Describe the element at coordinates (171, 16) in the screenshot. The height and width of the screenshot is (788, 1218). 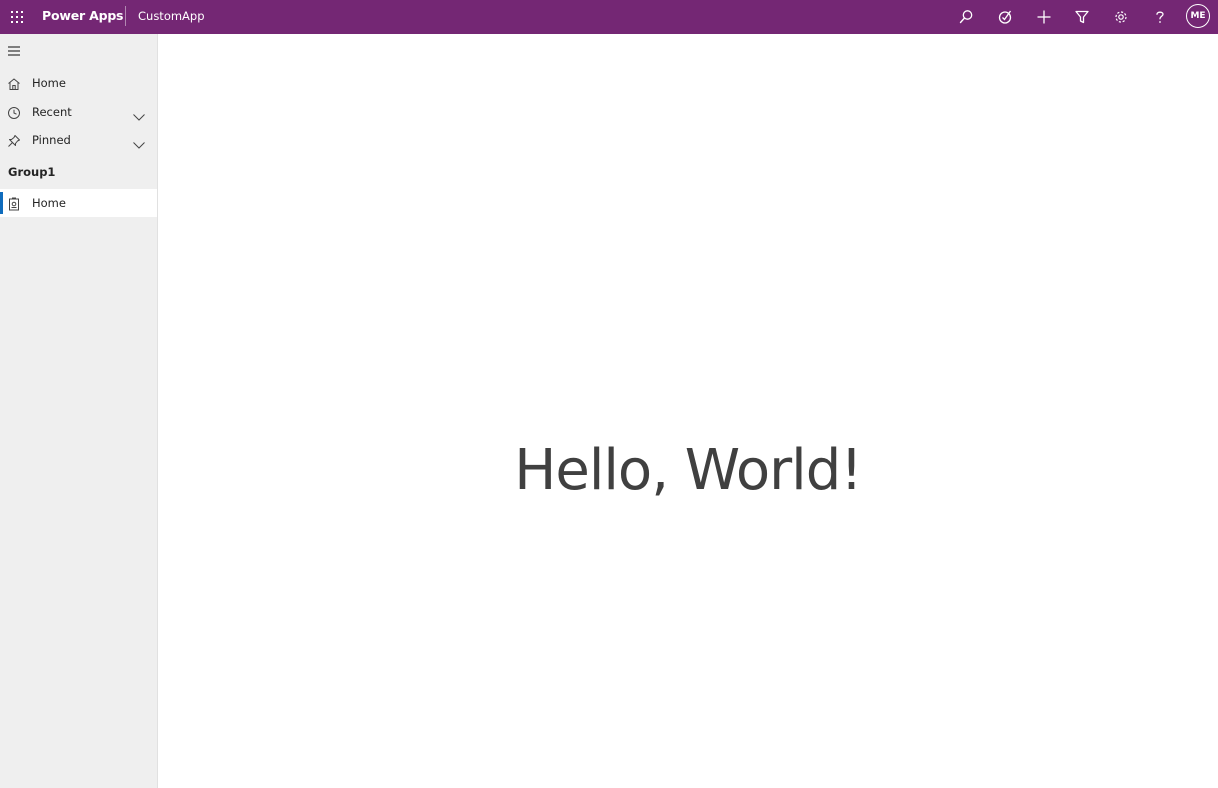
I see `app-name: CustomApp` at that location.